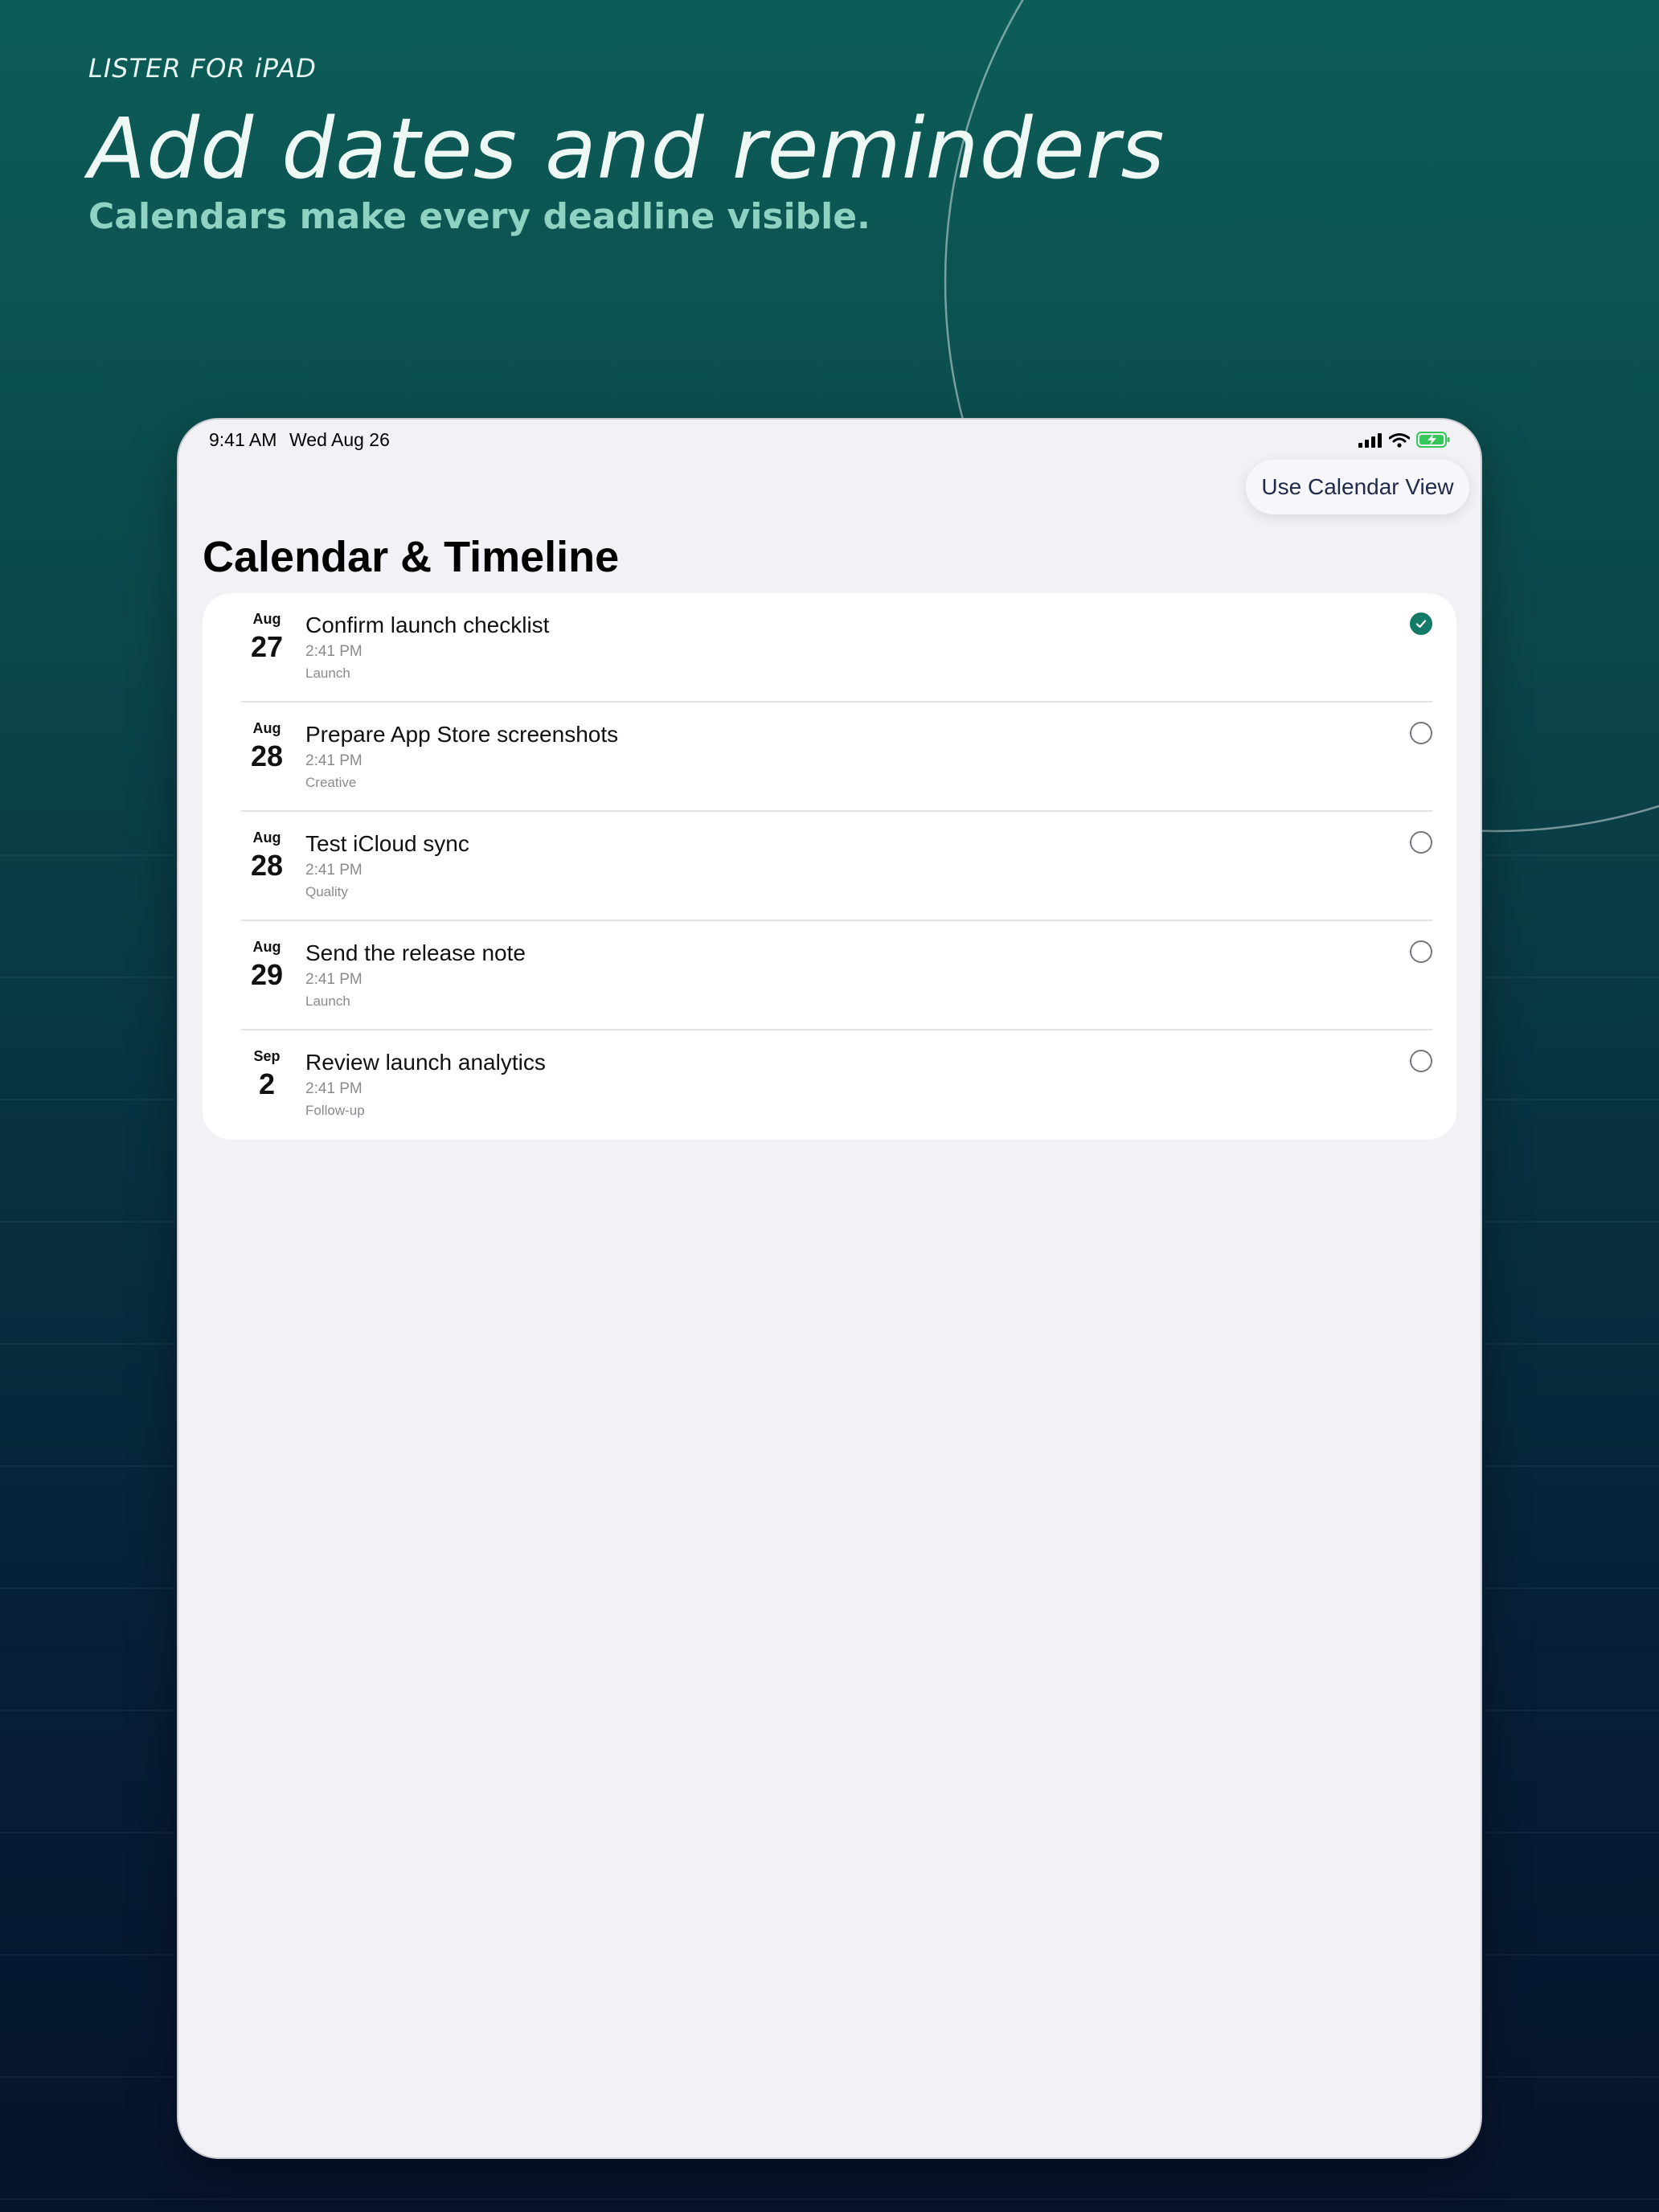 The image size is (1659, 2212). Describe the element at coordinates (335, 1110) in the screenshot. I see `task-tag: Follow-up` at that location.